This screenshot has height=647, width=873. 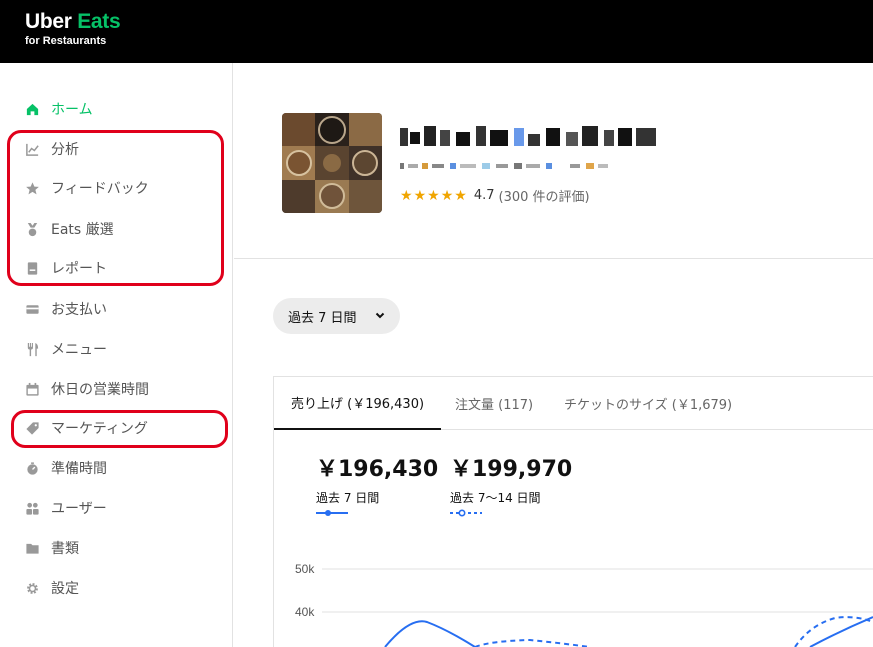 What do you see at coordinates (82, 230) in the screenshot?
I see `sidebar-item-label: Eats 厳選` at bounding box center [82, 230].